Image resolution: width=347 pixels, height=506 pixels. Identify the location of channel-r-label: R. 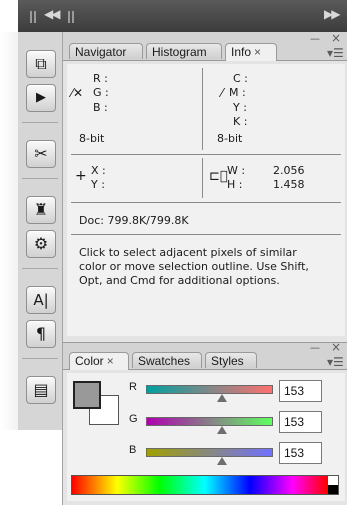
(133, 387).